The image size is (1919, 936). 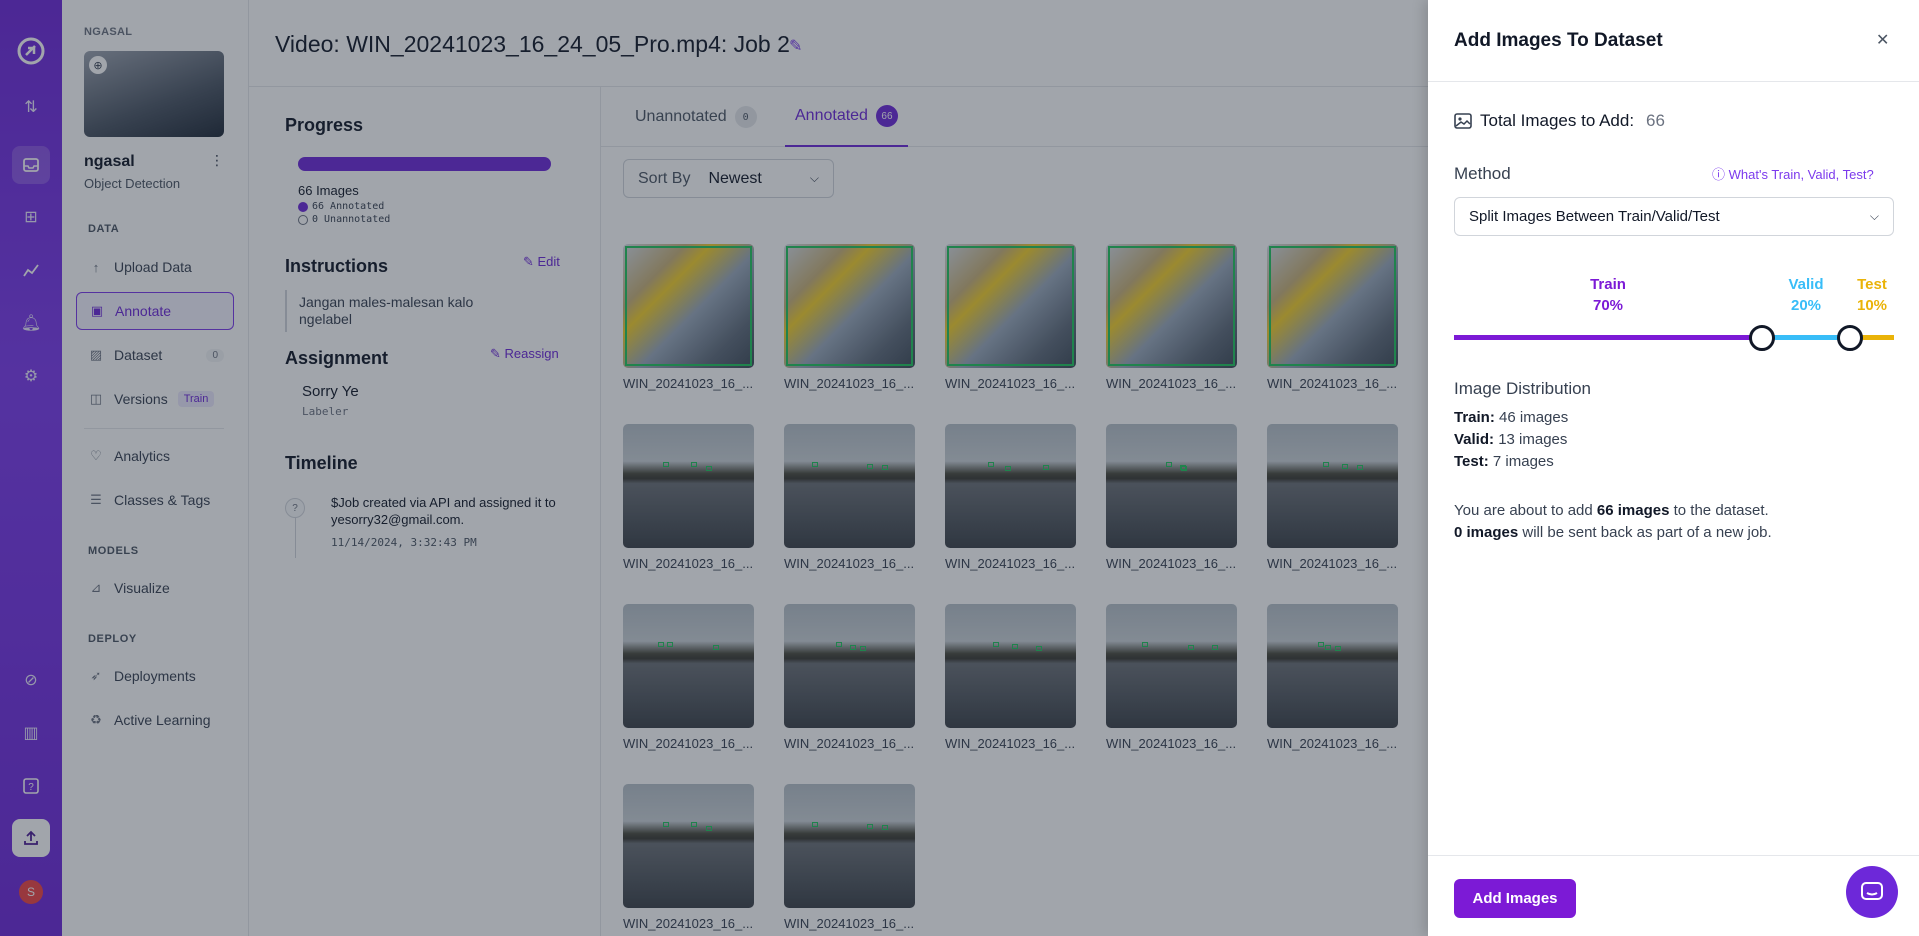 I want to click on split-name: Train, so click(x=1608, y=284).